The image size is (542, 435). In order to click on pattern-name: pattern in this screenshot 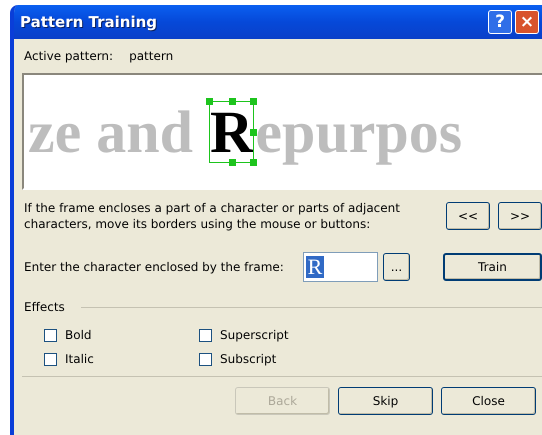, I will do `click(151, 56)`.